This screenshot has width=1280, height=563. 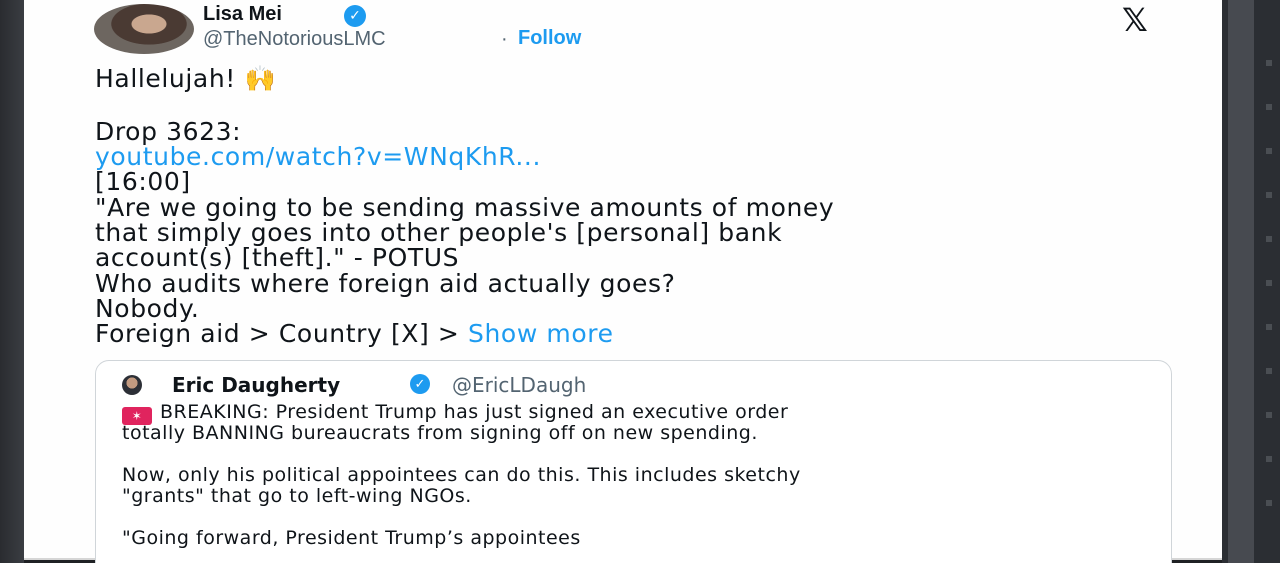 What do you see at coordinates (297, 496) in the screenshot?
I see `quoted-line-4: "grants" that go to left-wing NGOs.` at bounding box center [297, 496].